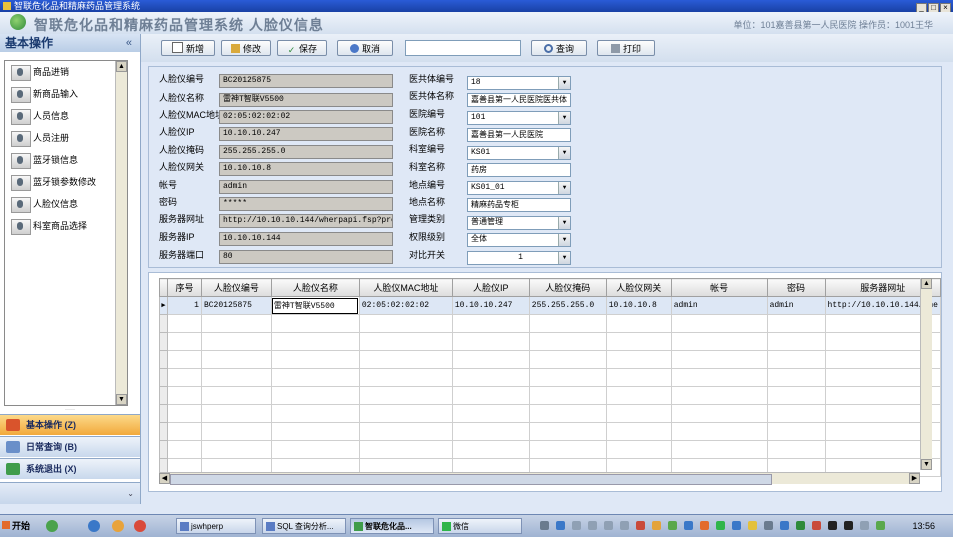 The height and width of the screenshot is (537, 953). Describe the element at coordinates (70, 410) in the screenshot. I see `splitter: ·····` at that location.